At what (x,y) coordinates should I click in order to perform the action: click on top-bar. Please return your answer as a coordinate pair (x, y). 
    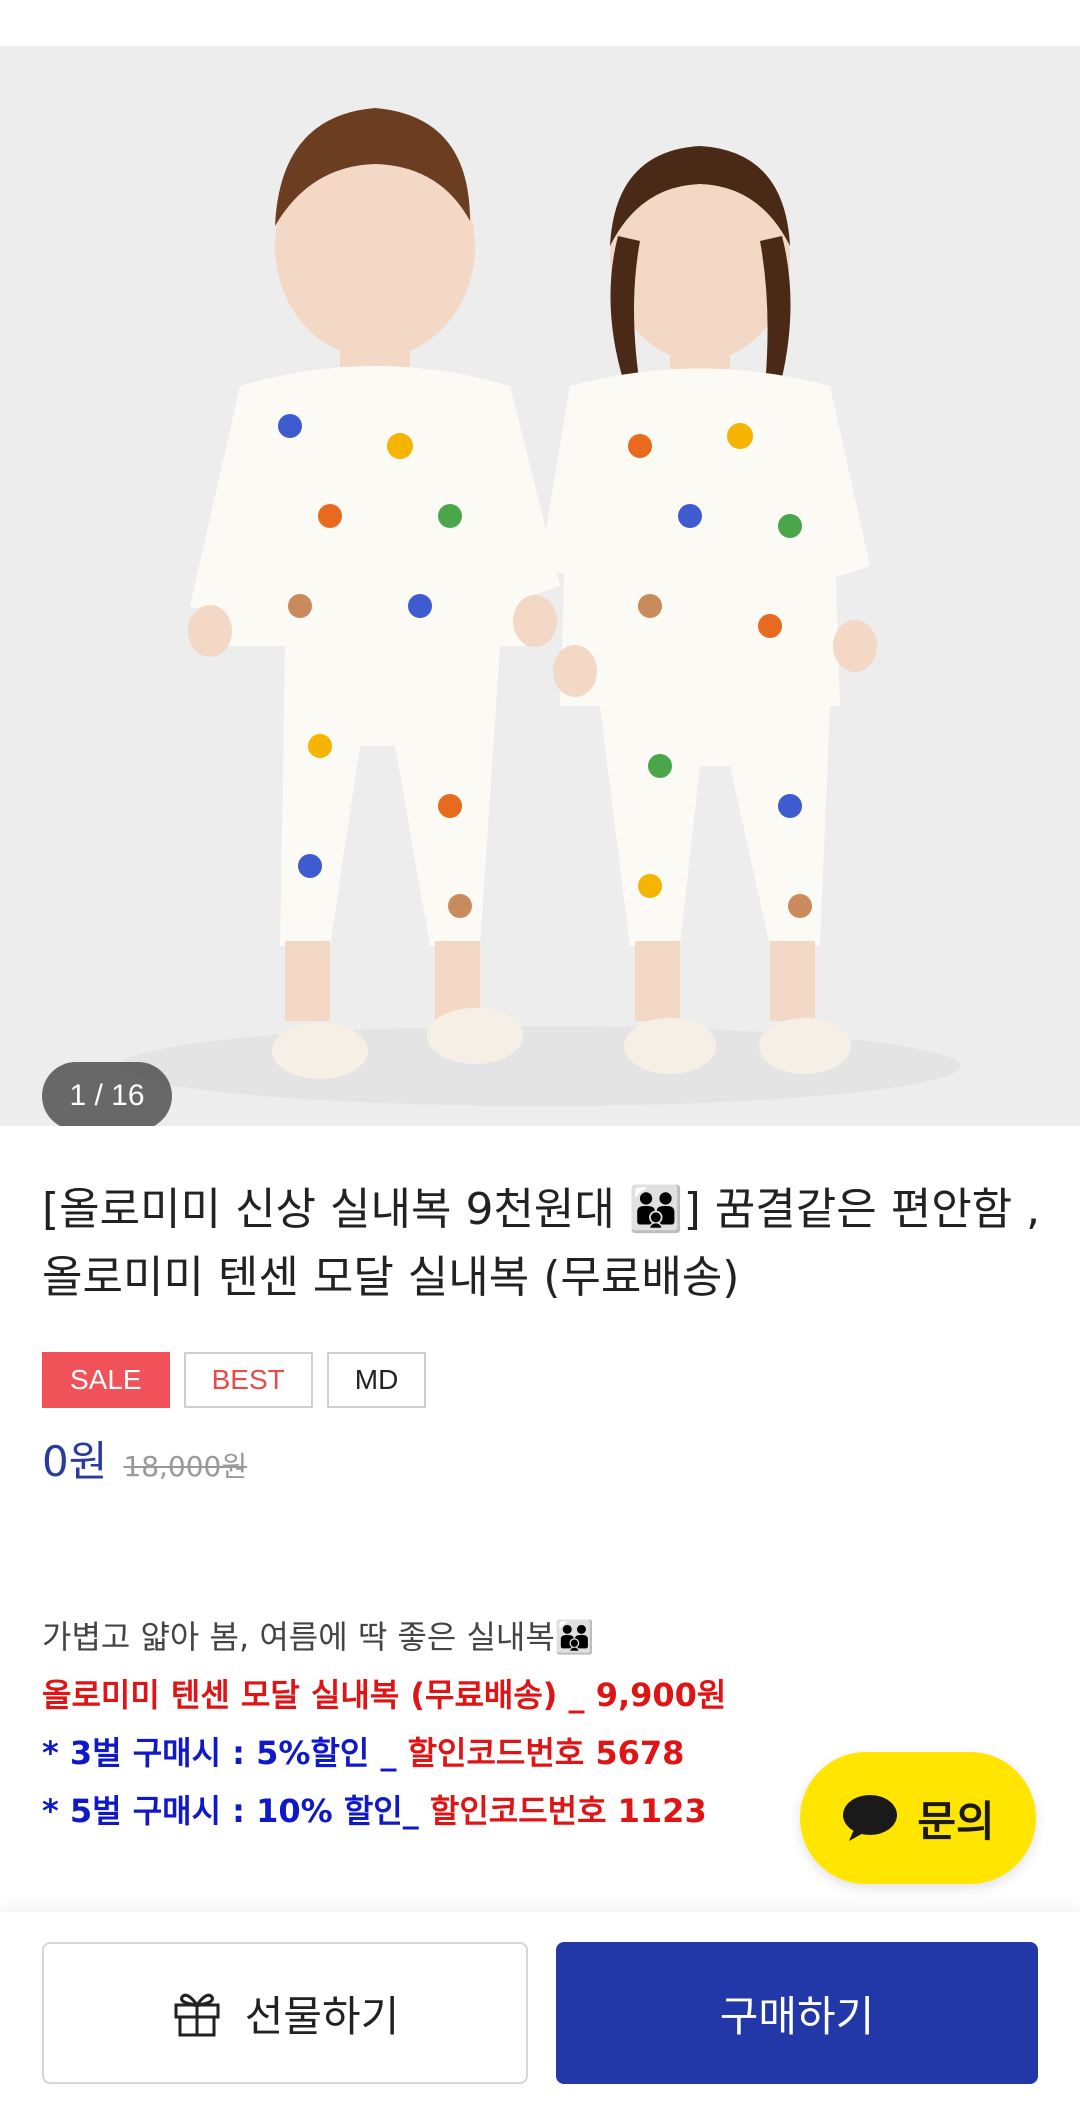
    Looking at the image, I should click on (540, 23).